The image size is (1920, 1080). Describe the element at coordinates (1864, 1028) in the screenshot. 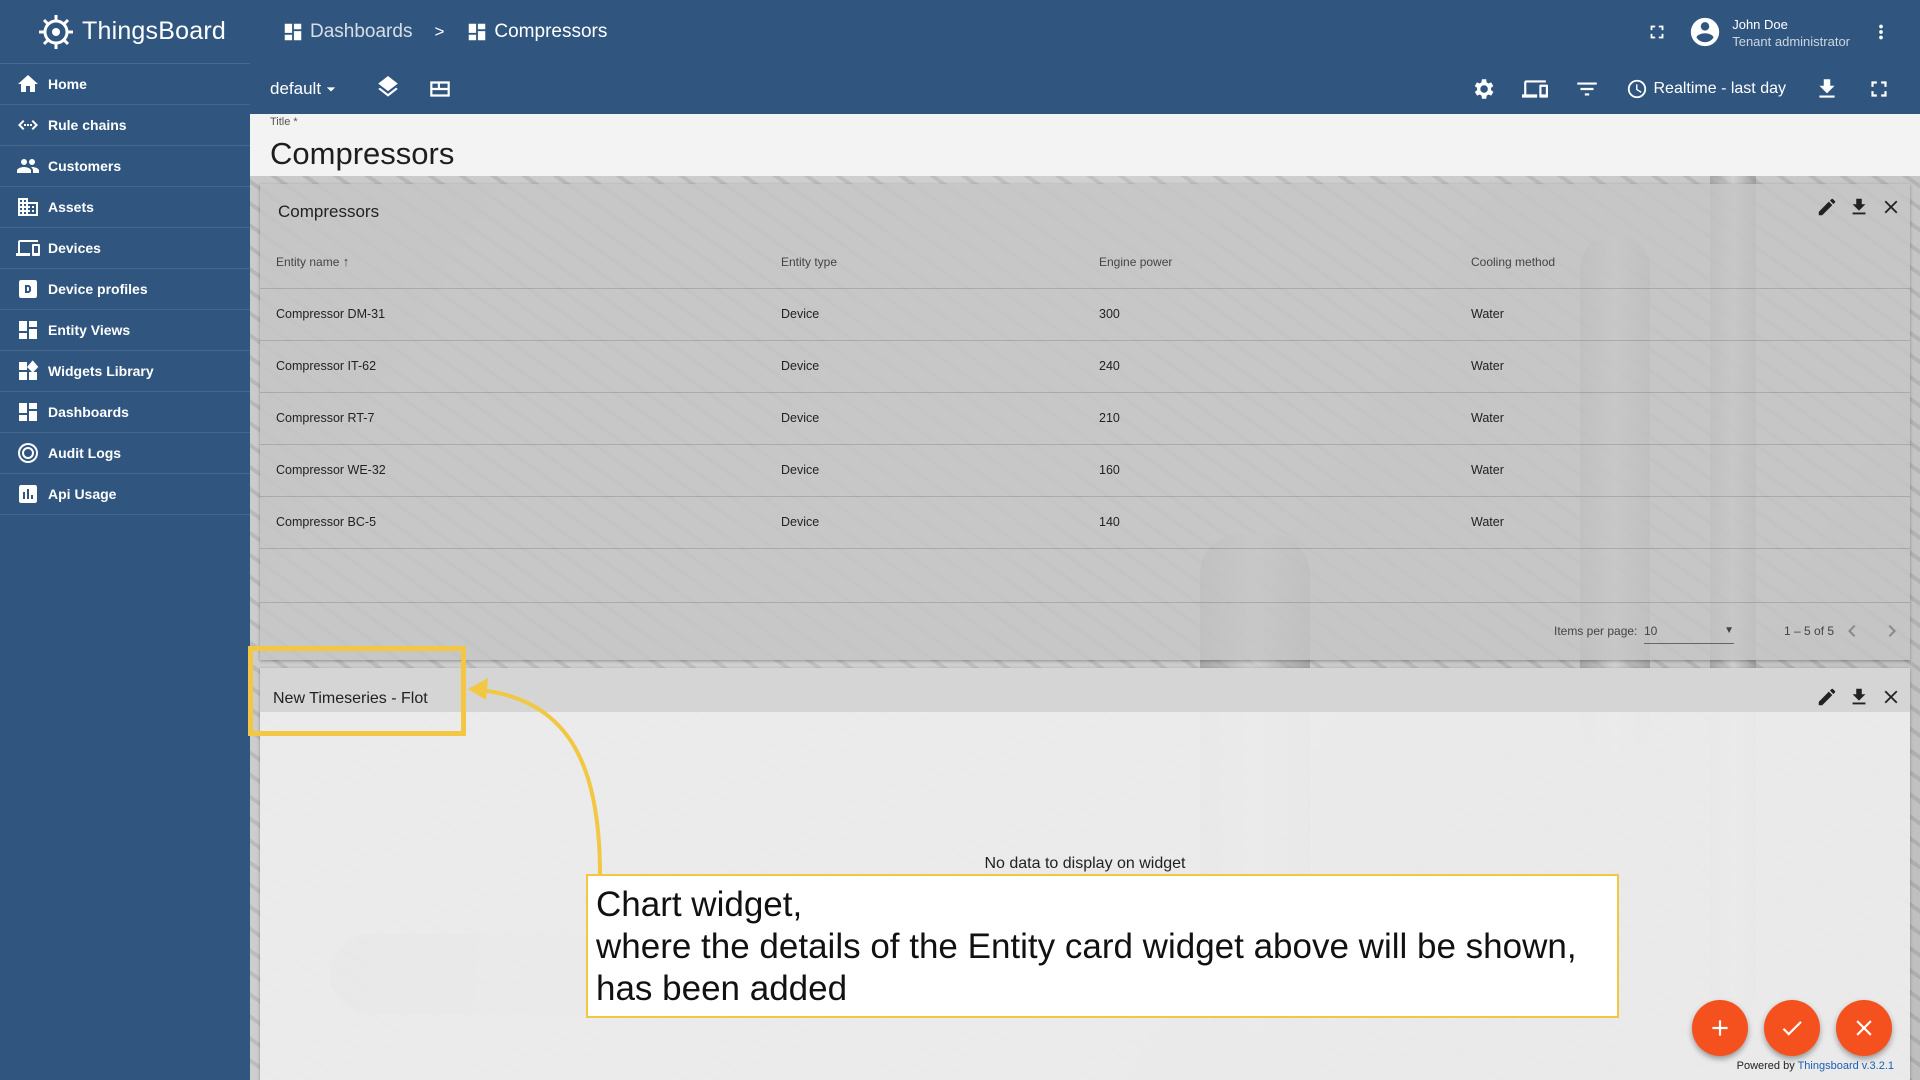

I see `cancel-changes-button` at that location.